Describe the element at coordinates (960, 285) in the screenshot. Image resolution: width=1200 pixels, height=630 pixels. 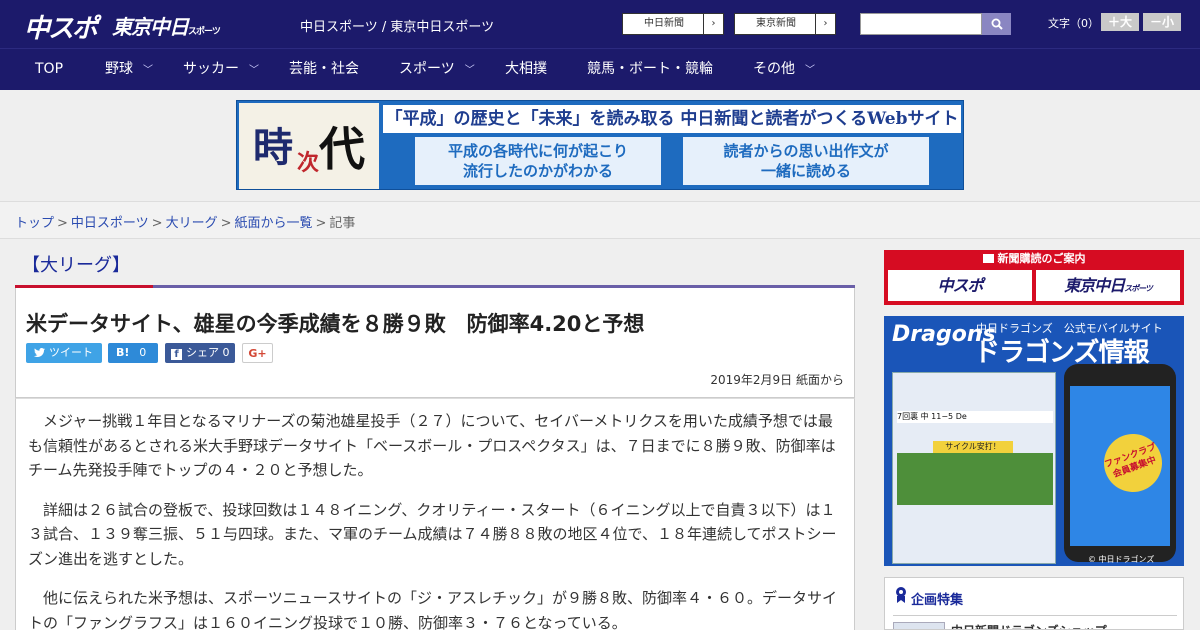
I see `subscribe-chuspo-button: 中スポ` at that location.